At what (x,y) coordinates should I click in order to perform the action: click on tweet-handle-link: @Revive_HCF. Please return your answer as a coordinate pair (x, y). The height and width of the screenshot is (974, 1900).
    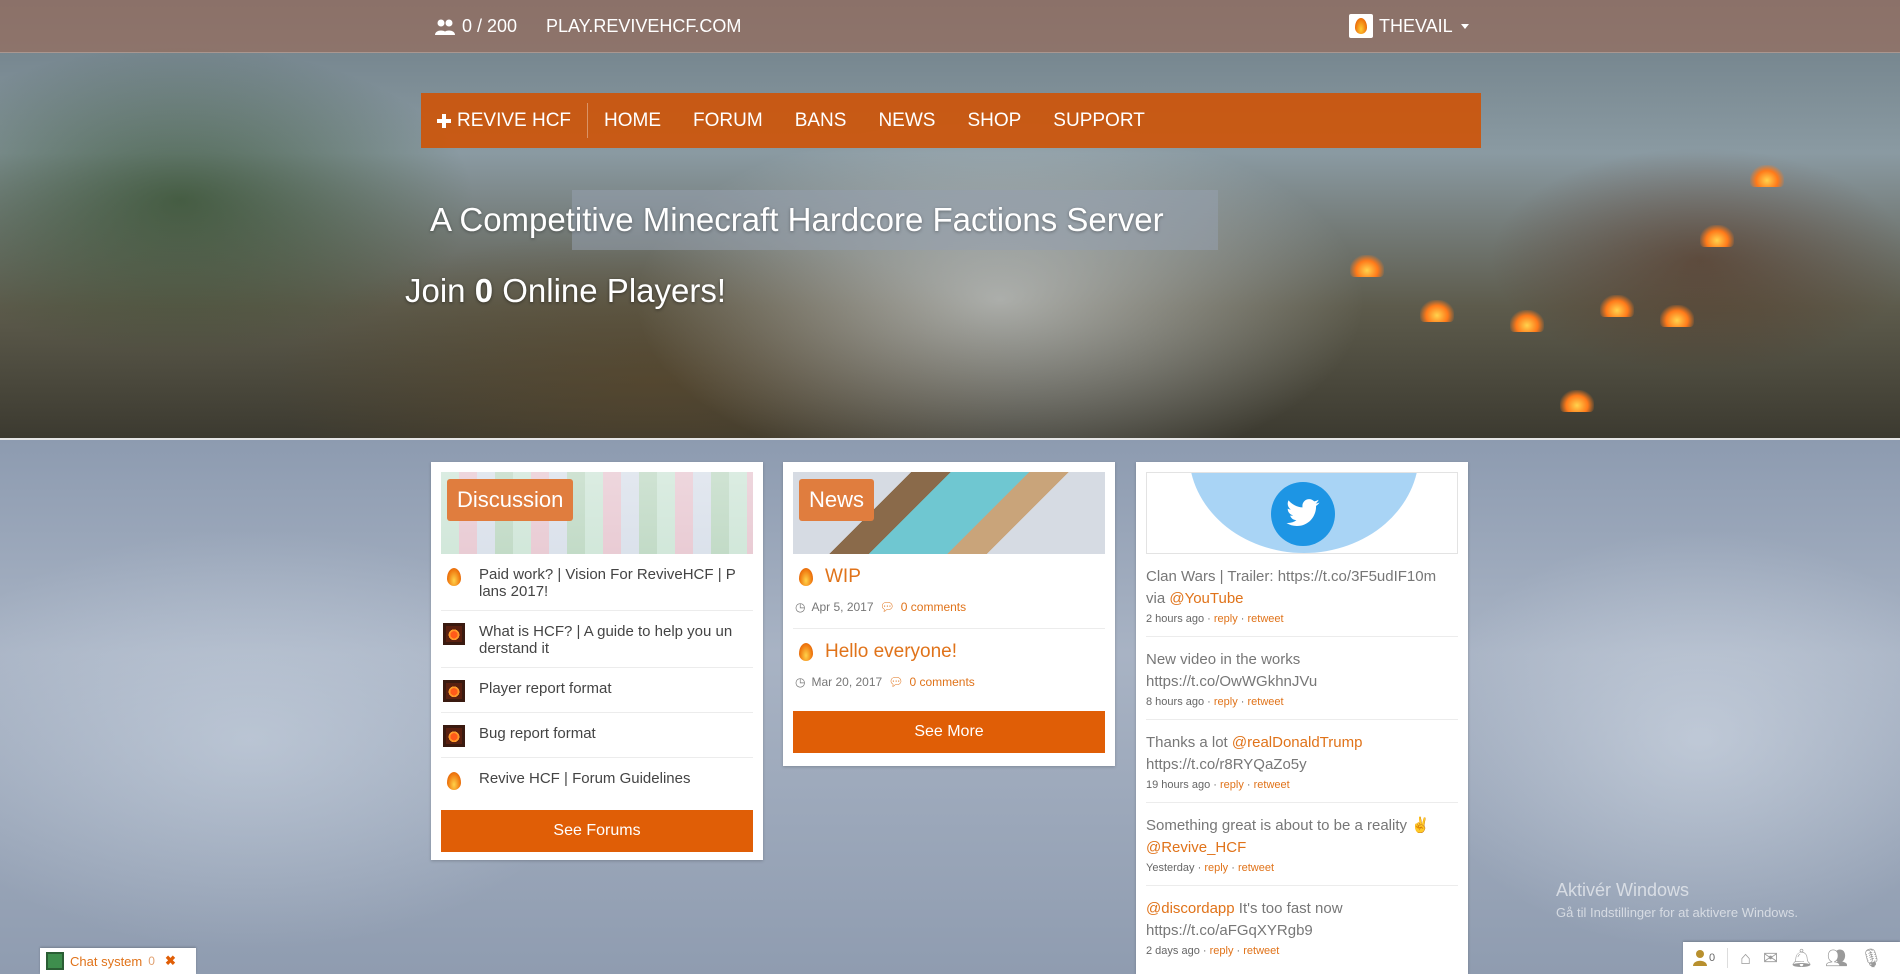
    Looking at the image, I should click on (1196, 847).